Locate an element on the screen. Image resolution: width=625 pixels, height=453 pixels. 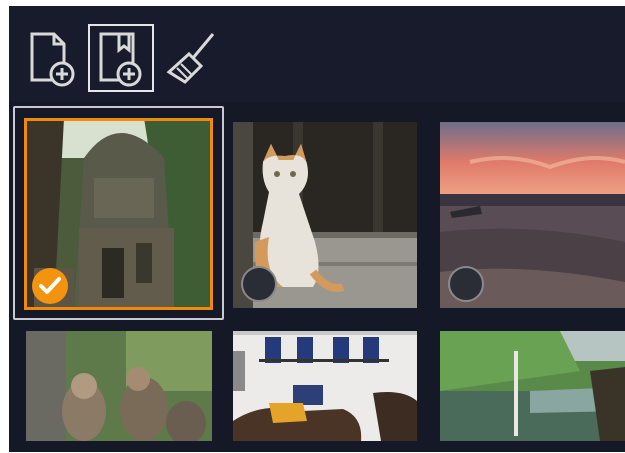
white-building-image is located at coordinates (325, 386).